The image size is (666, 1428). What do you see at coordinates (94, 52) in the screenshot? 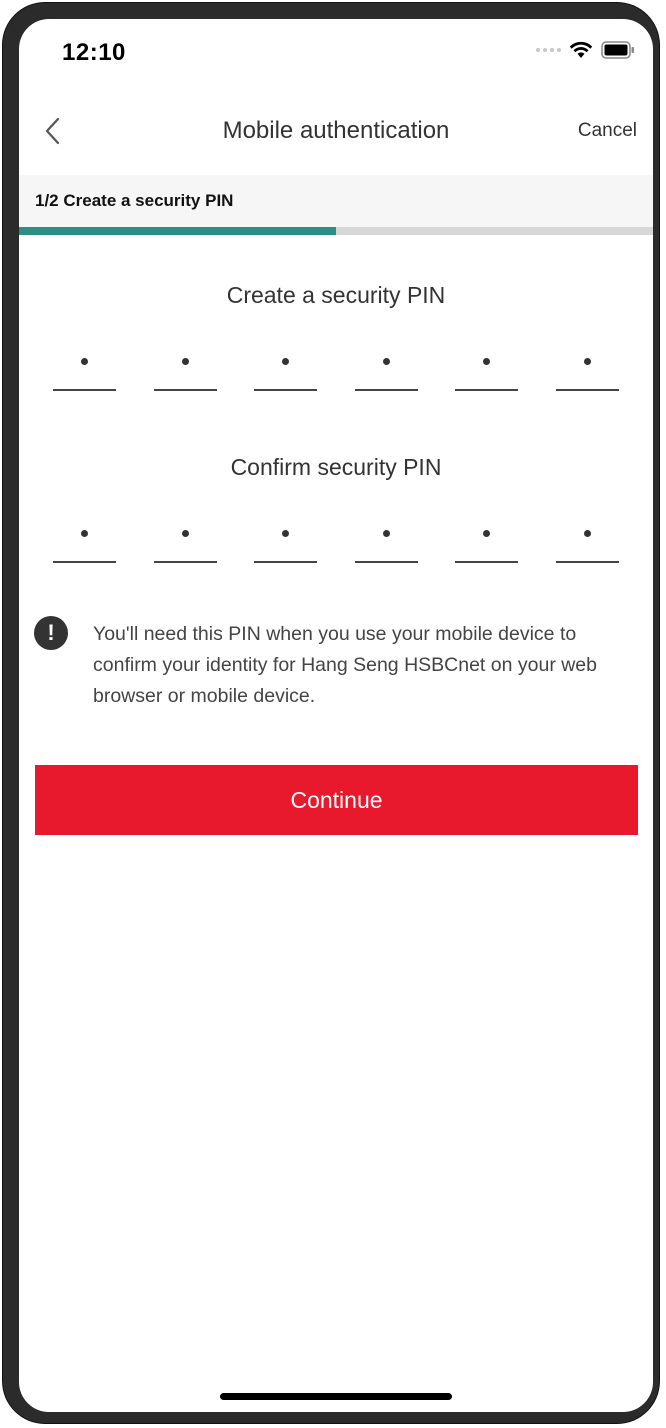
I see `status-time: 12:10` at bounding box center [94, 52].